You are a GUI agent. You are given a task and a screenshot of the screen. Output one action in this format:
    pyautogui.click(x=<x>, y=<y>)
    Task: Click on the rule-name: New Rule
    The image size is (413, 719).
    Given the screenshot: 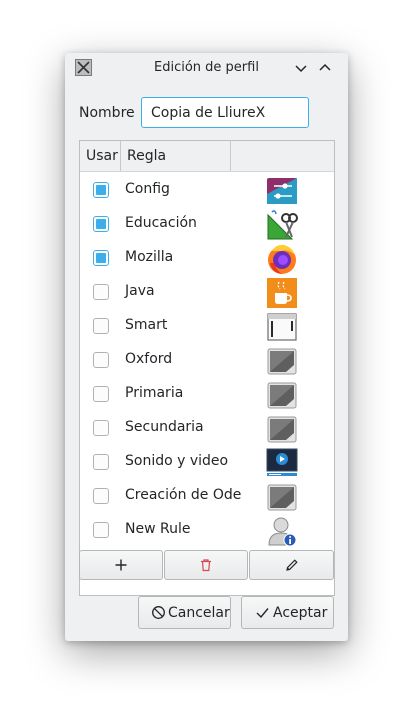 What is the action you would take?
    pyautogui.click(x=158, y=529)
    